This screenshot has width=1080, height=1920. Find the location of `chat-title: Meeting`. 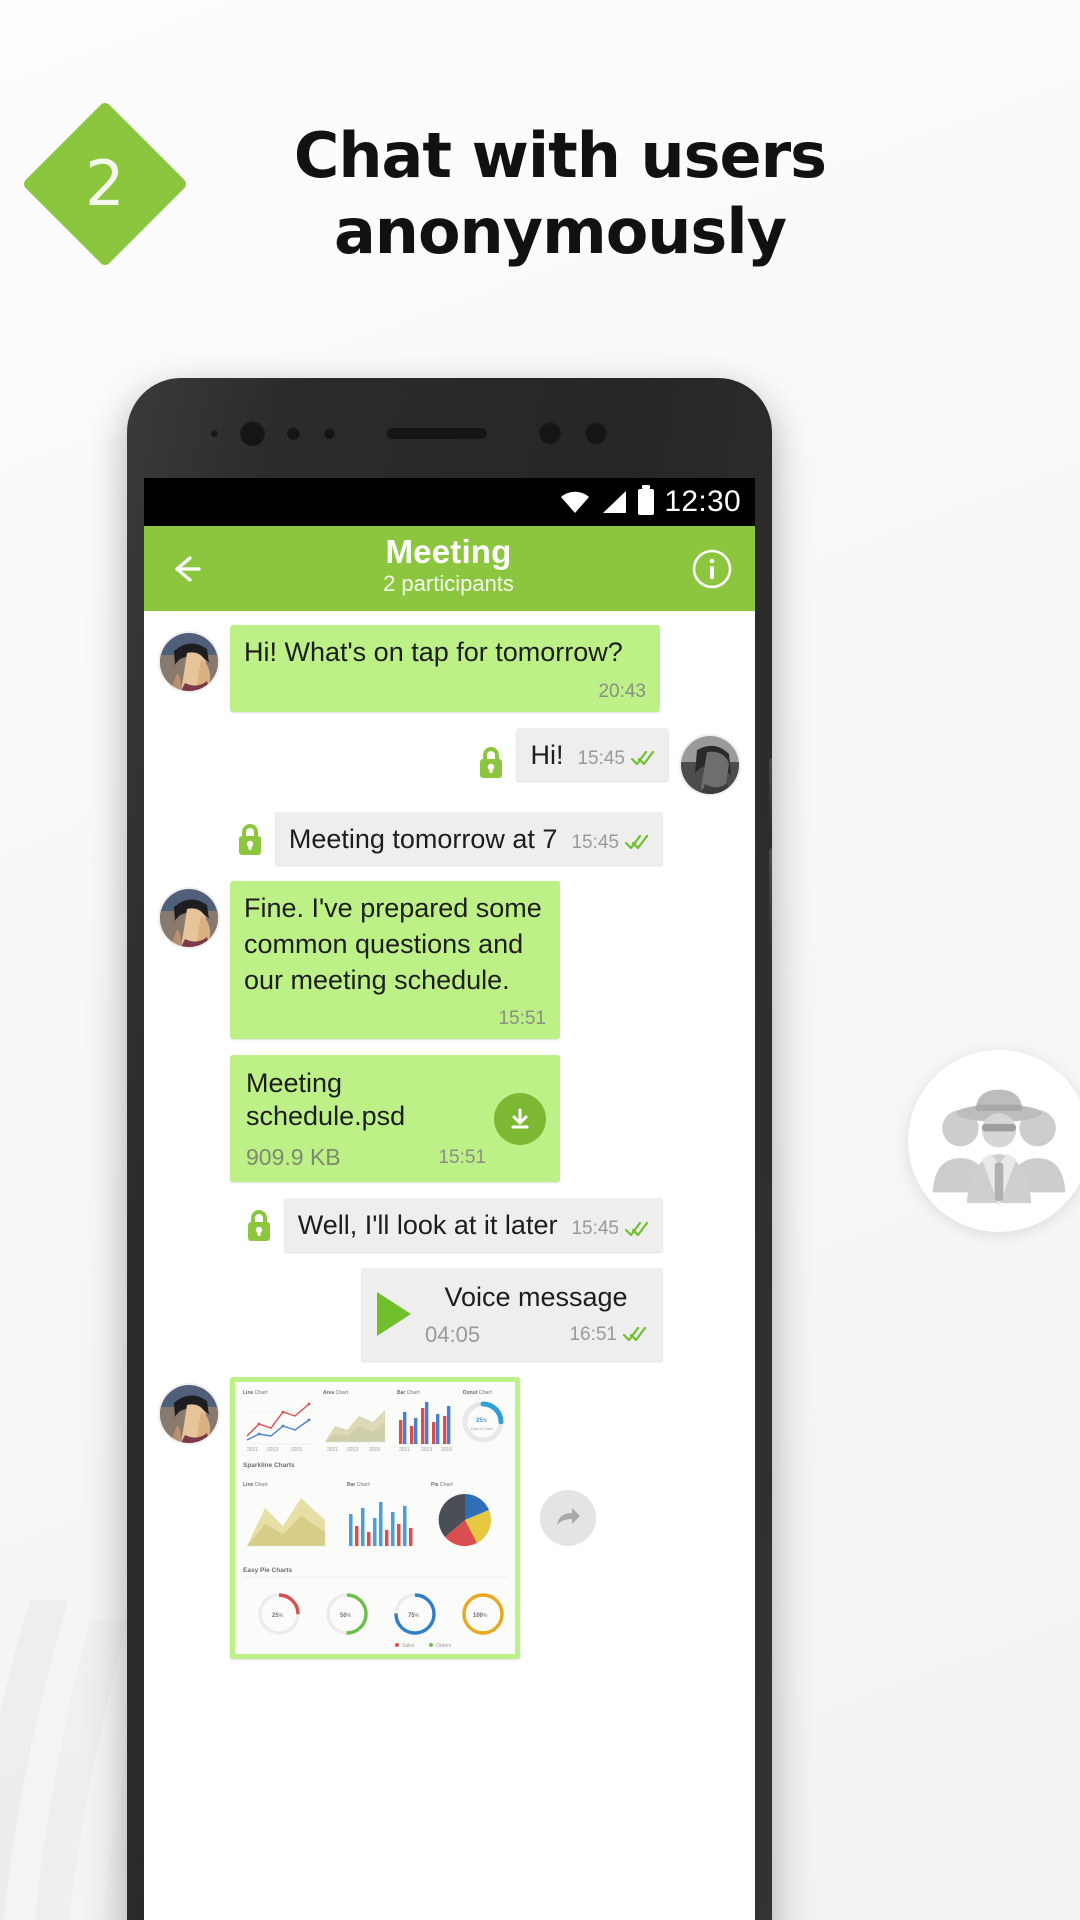

chat-title: Meeting is located at coordinates (448, 551).